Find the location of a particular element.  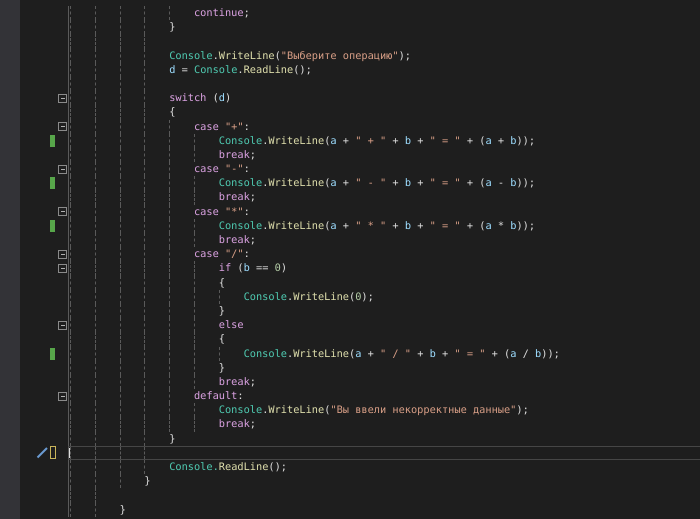

code-line: if (b == 0) is located at coordinates (384, 268).